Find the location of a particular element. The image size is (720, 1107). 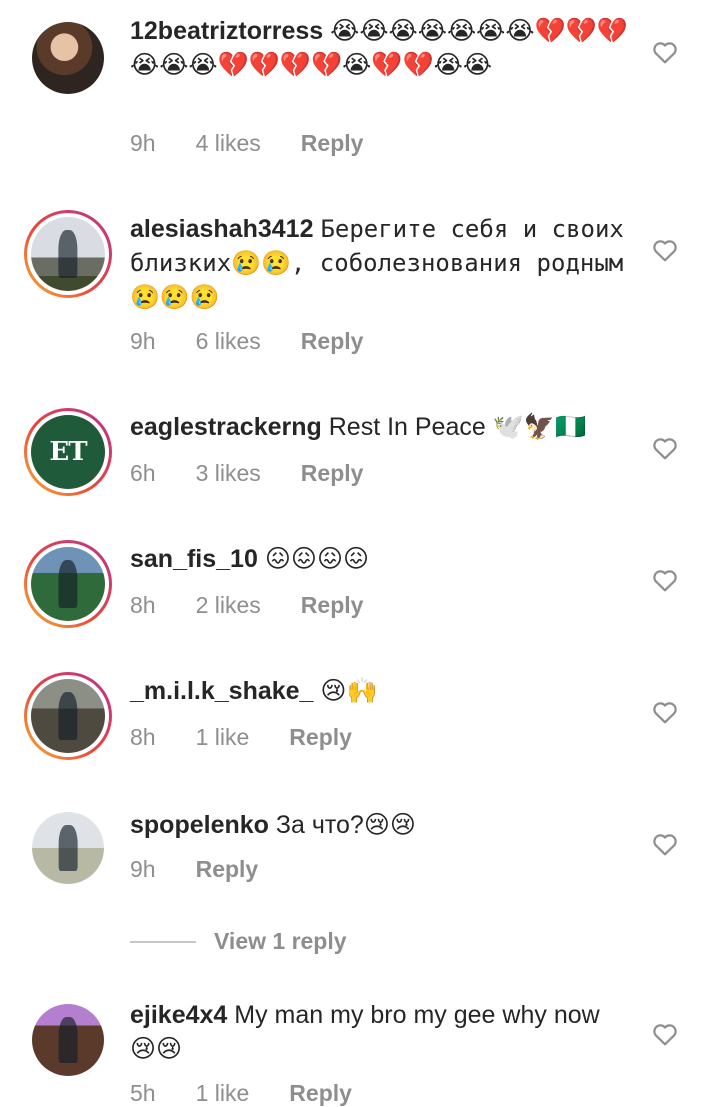

comment-meta: 5h 1 like Reply is located at coordinates (261, 1093).